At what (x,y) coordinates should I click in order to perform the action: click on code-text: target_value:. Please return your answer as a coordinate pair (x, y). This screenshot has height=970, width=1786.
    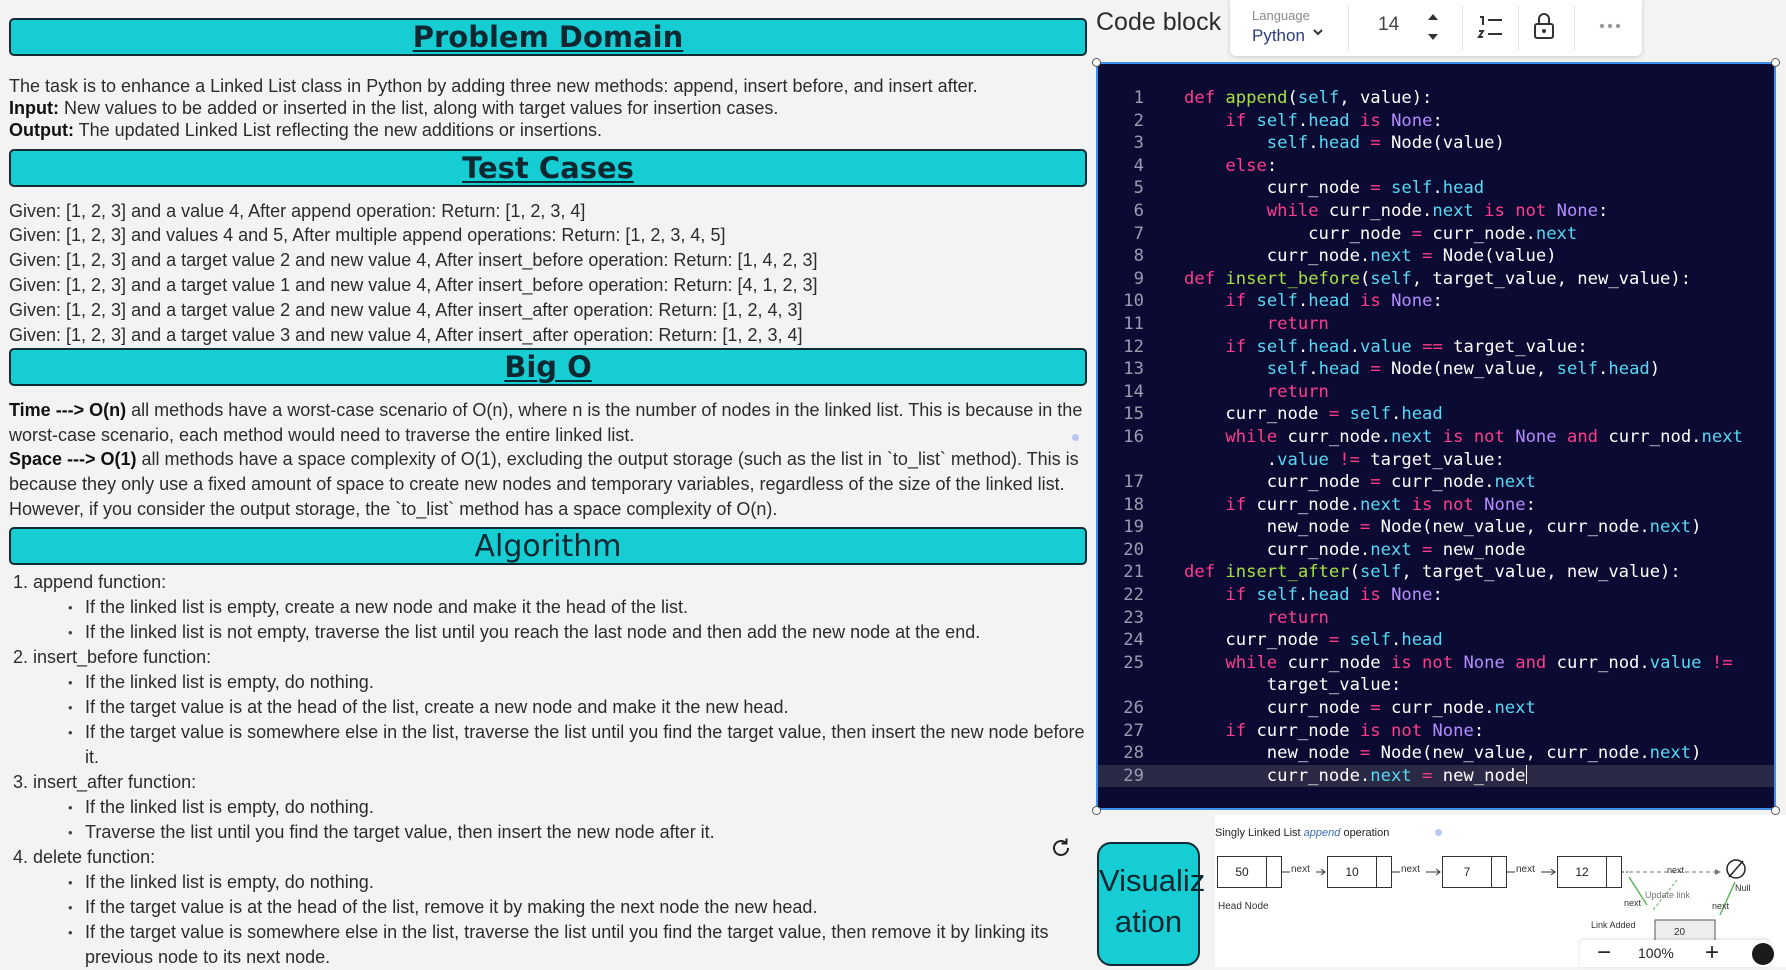
    Looking at the image, I should click on (1293, 685).